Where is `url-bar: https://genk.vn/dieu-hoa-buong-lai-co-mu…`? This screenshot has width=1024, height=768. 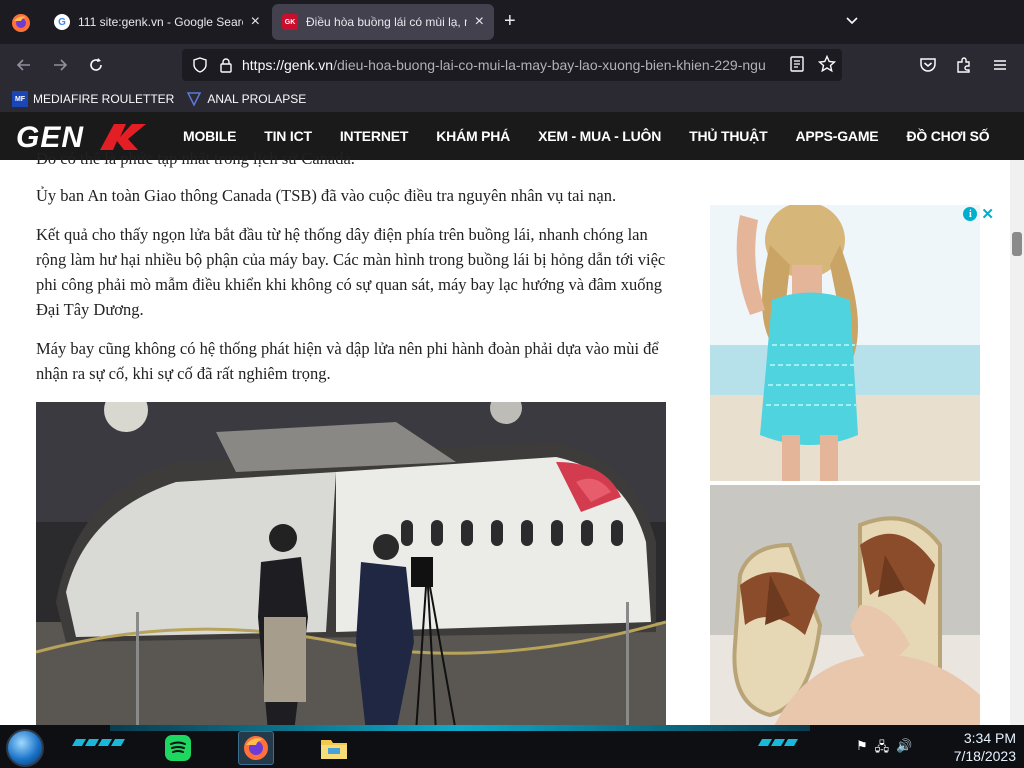
url-bar: https://genk.vn/dieu-hoa-buong-lai-co-mu… is located at coordinates (512, 65).